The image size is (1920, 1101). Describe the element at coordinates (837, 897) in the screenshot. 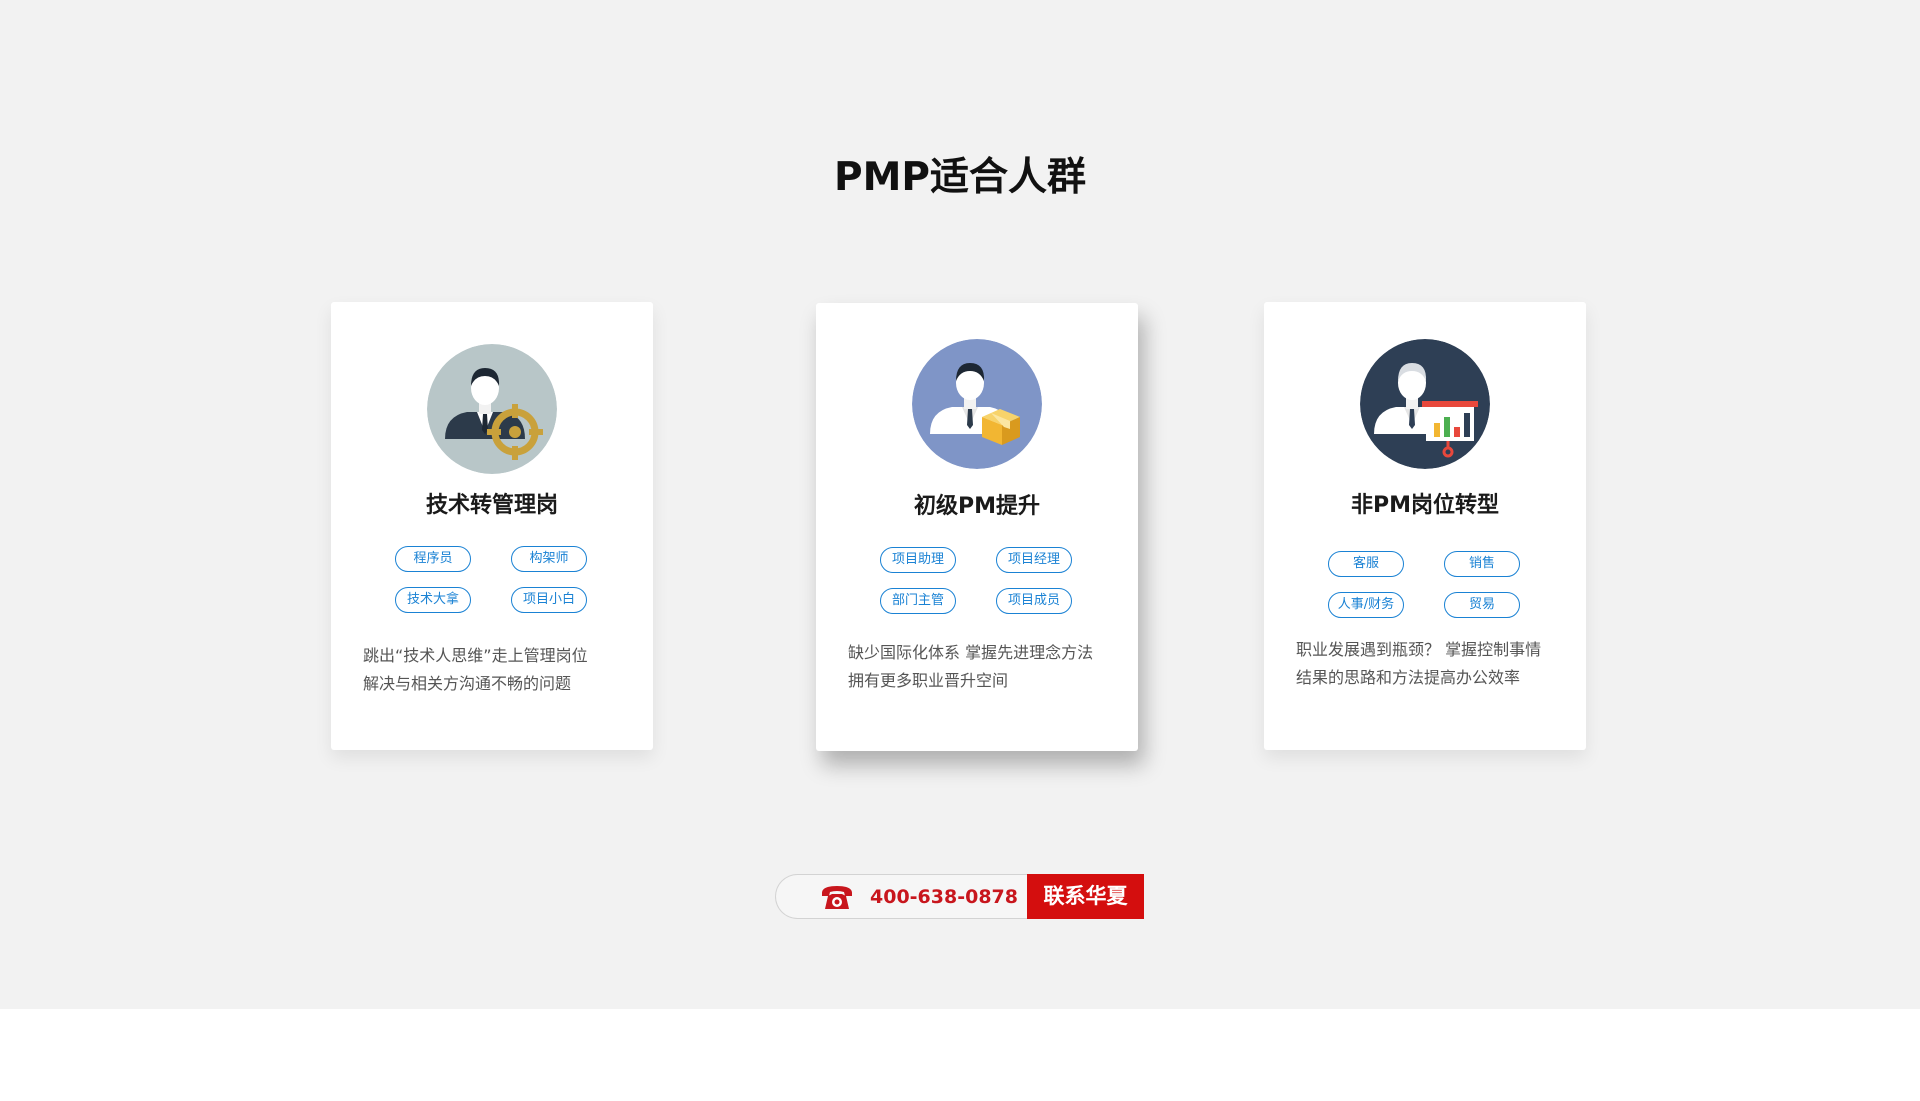

I see `telephone-icon` at that location.